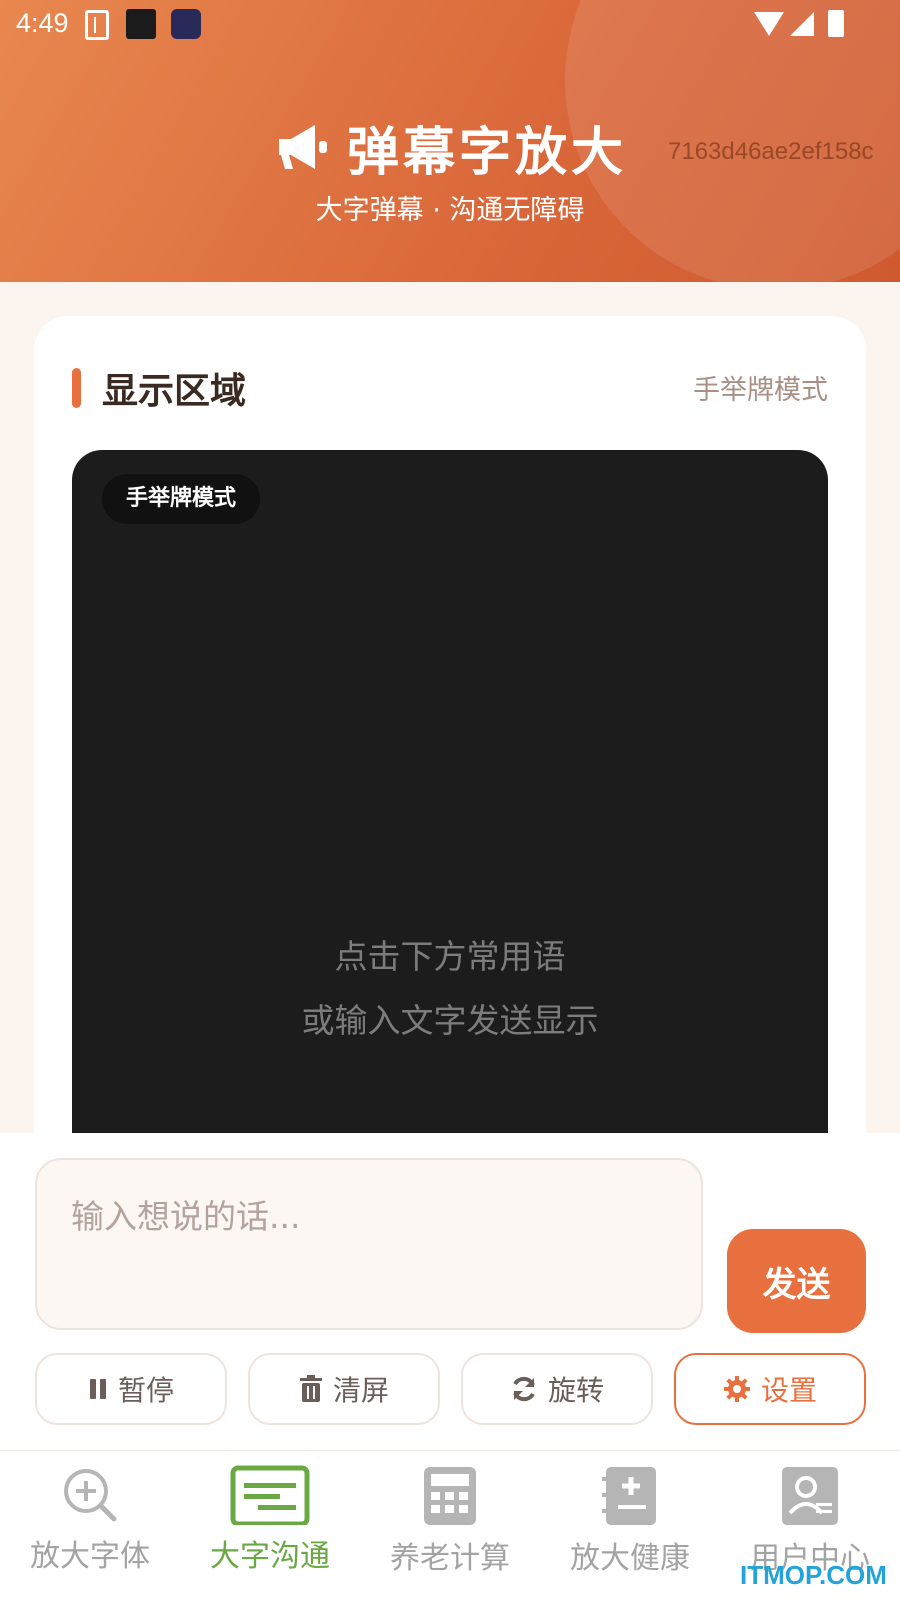  I want to click on rotate-button: 旋转, so click(557, 1389).